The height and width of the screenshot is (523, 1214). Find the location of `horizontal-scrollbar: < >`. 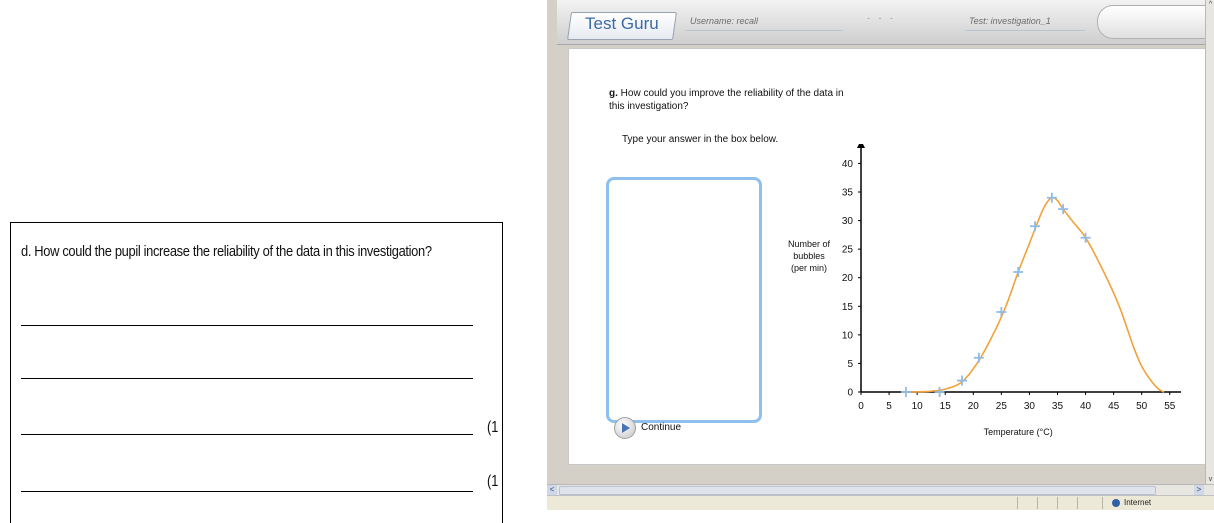

horizontal-scrollbar: < > is located at coordinates (880, 489).